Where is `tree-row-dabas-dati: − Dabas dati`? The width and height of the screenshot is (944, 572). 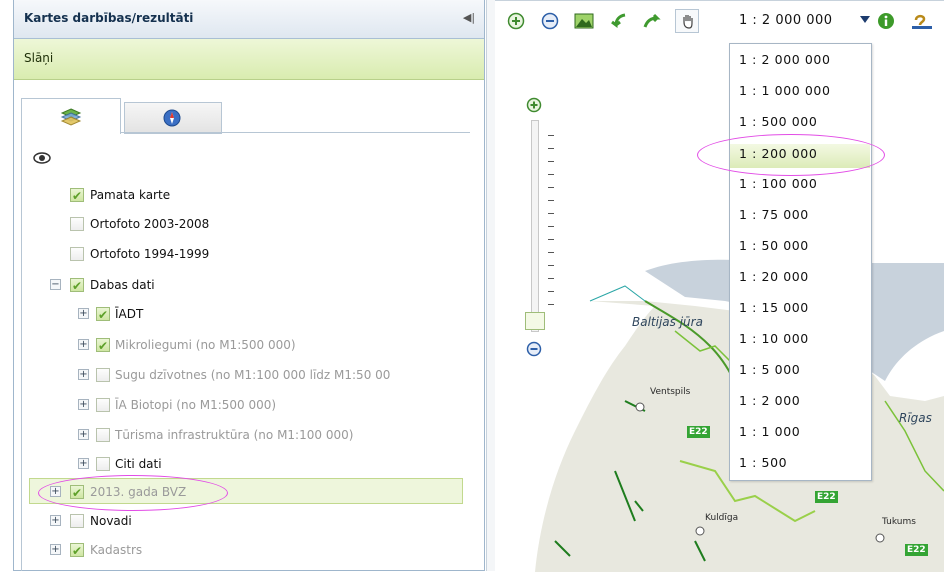
tree-row-dabas-dati: − Dabas dati is located at coordinates (258, 285).